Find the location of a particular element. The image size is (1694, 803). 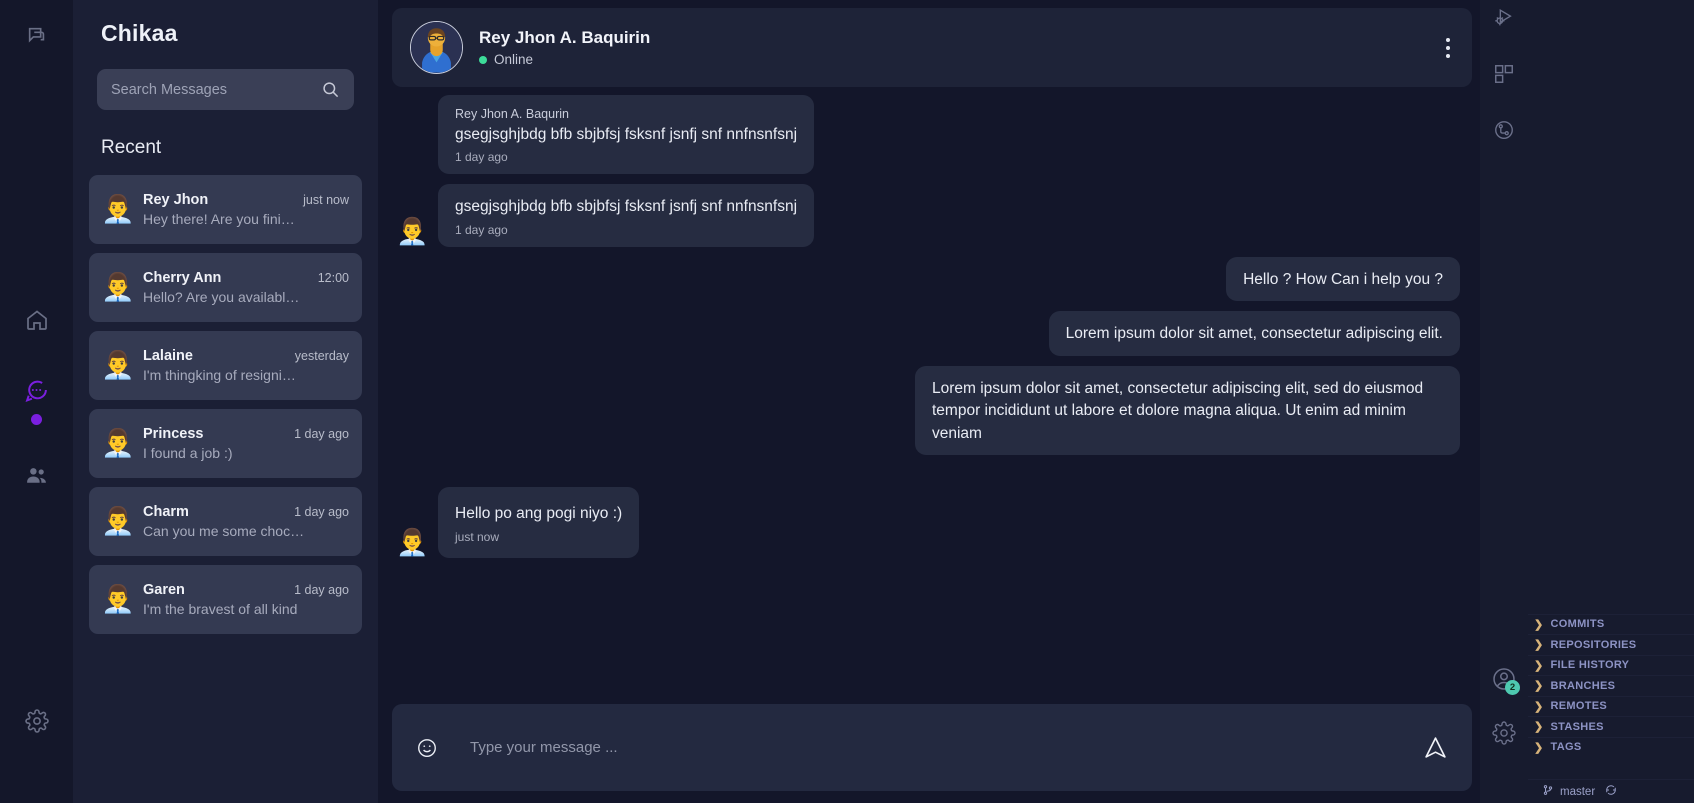

chat-item-name: Cherry Ann is located at coordinates (182, 278).